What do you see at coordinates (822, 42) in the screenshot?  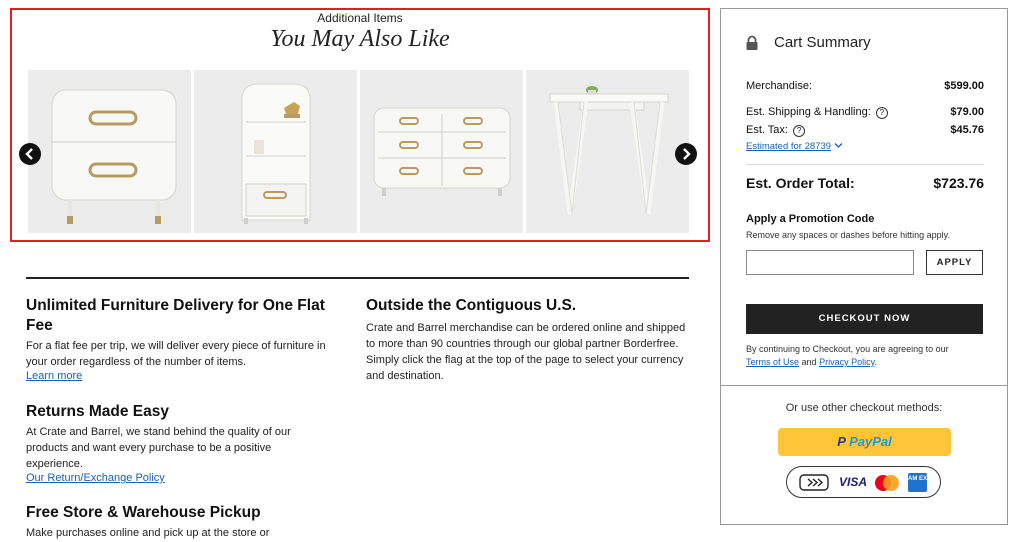 I see `cart-summary-title: Cart Summary` at bounding box center [822, 42].